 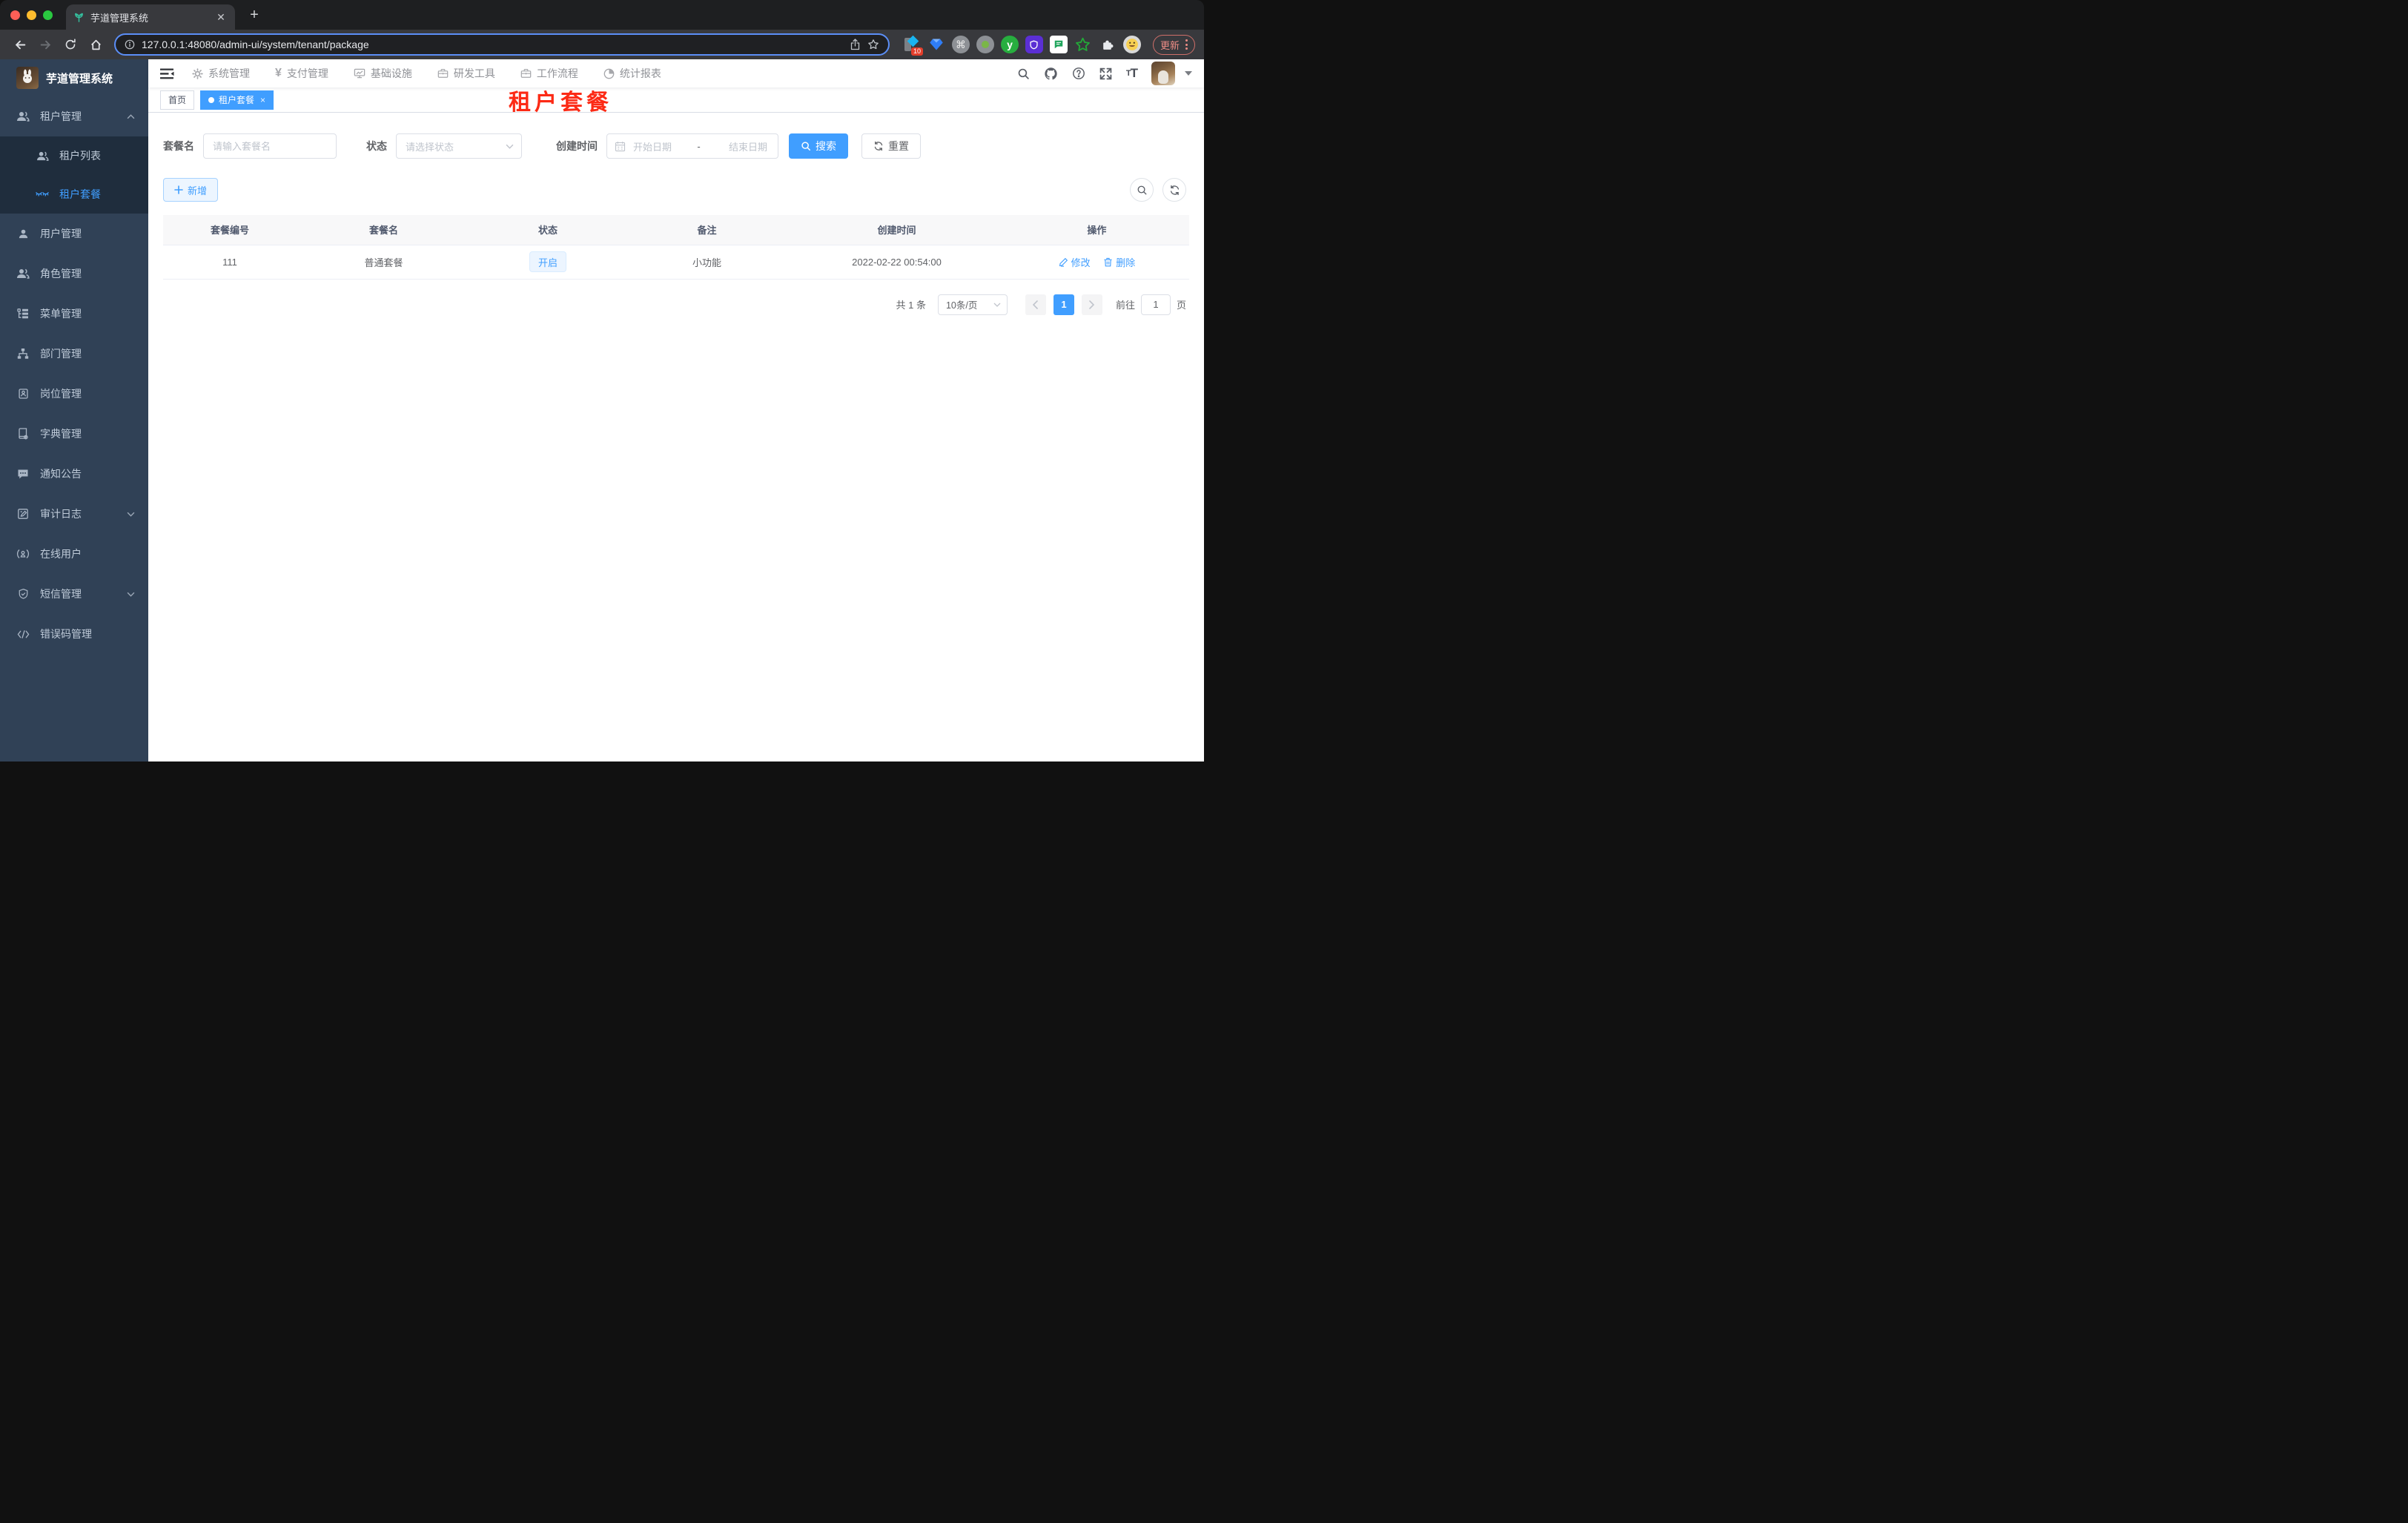 What do you see at coordinates (74, 514) in the screenshot?
I see `sidebar-item-audit-log: 审计日志` at bounding box center [74, 514].